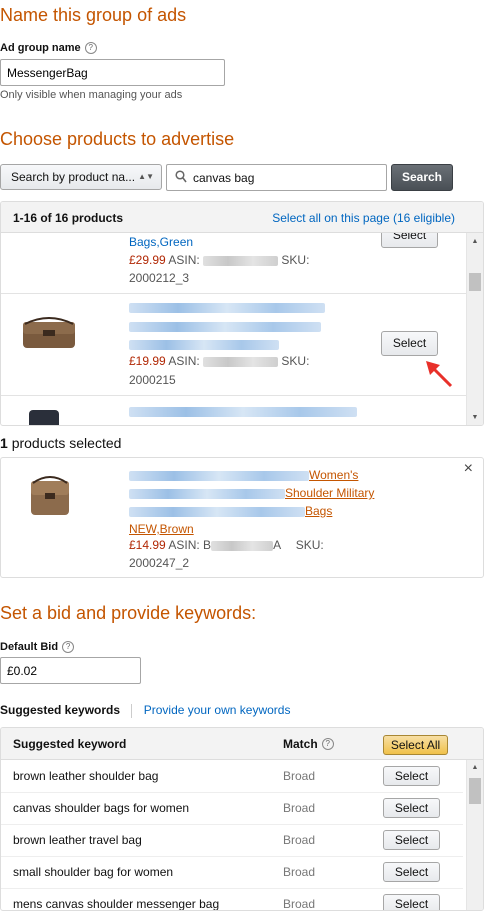  I want to click on list-item, so click(233, 410).